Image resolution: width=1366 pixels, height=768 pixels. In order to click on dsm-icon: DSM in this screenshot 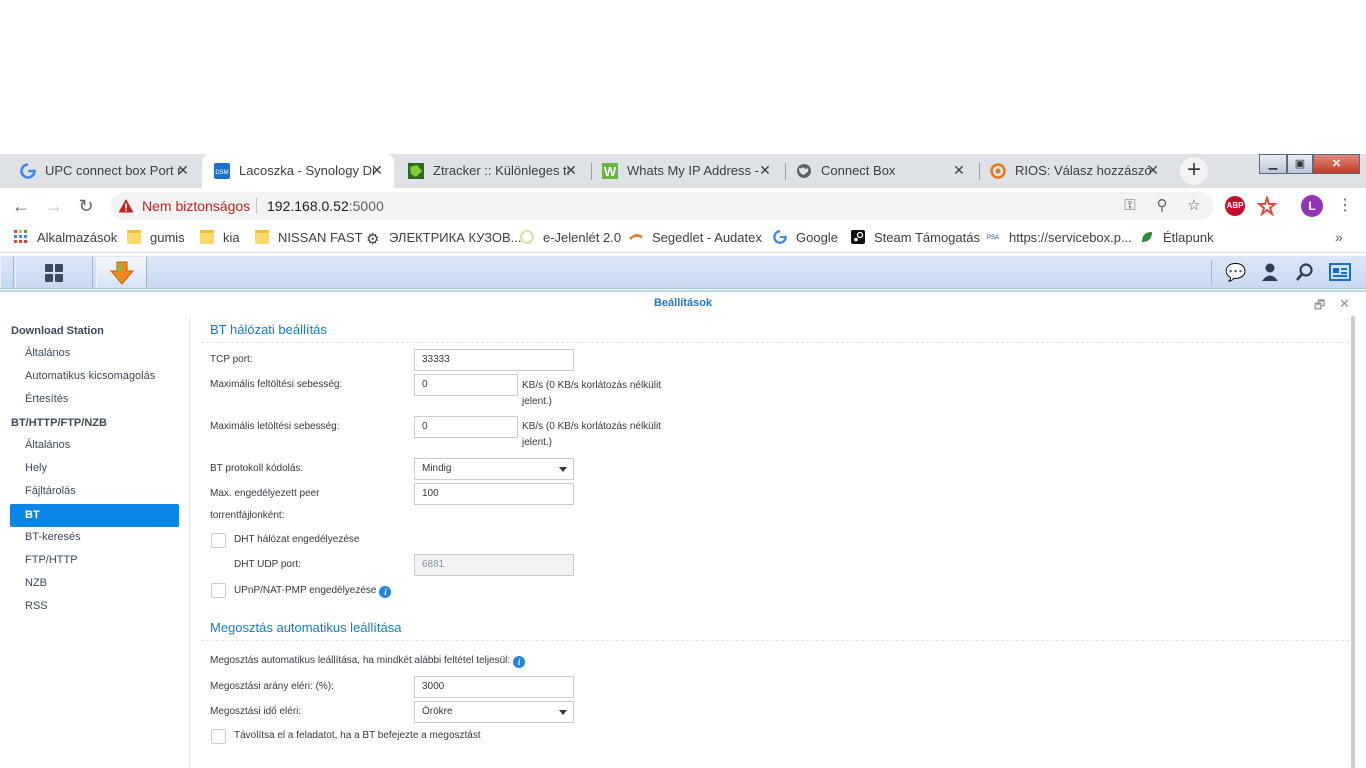, I will do `click(222, 171)`.